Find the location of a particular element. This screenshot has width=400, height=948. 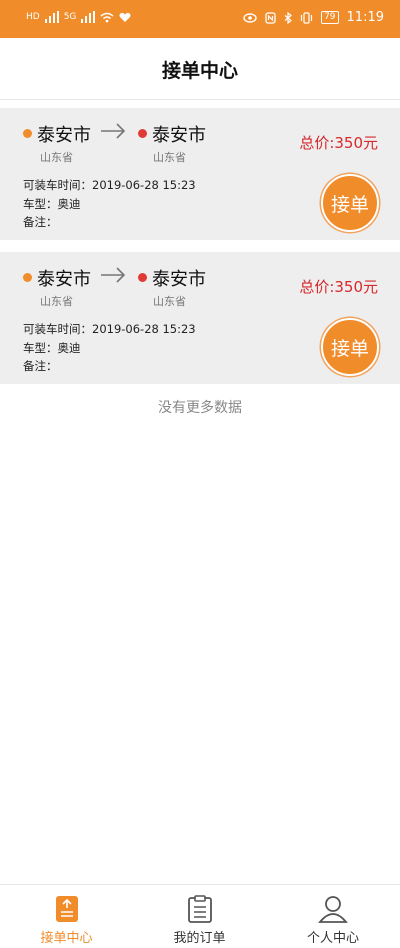

eye-icon is located at coordinates (250, 17).